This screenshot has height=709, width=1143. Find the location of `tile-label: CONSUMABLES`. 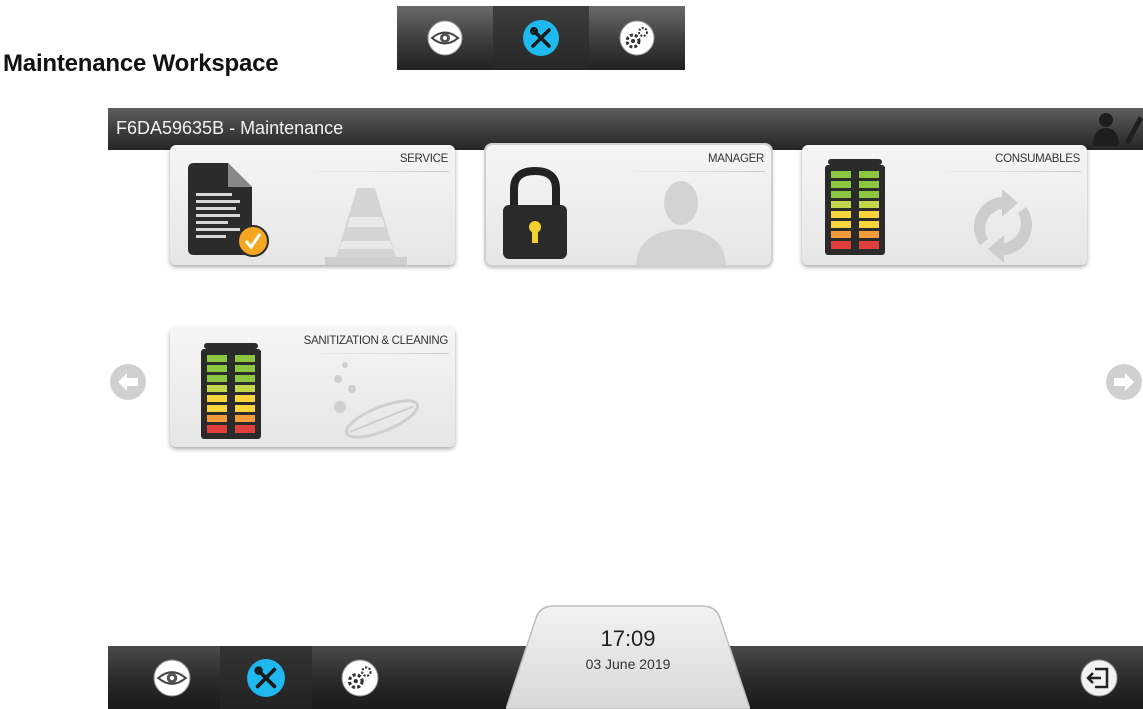

tile-label: CONSUMABLES is located at coordinates (1037, 159).